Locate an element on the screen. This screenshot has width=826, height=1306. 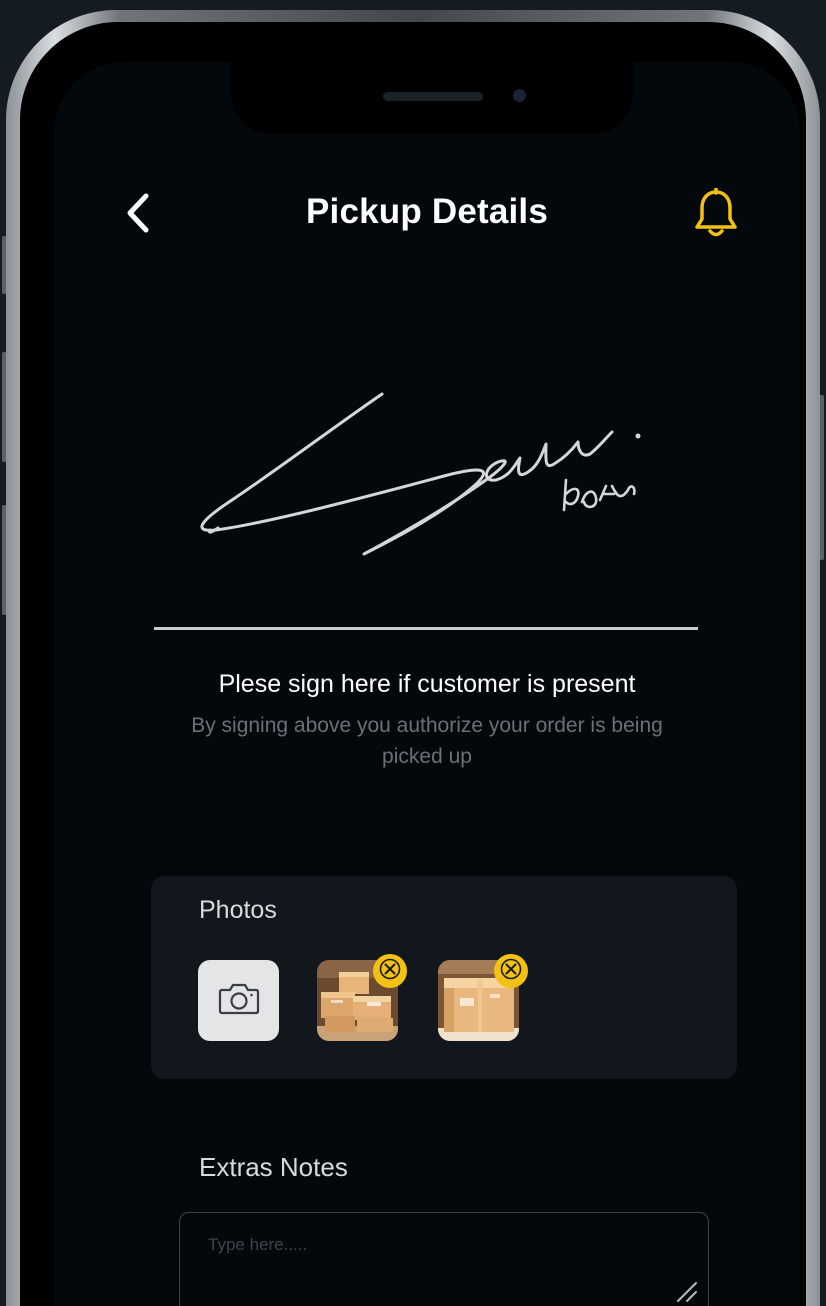
signature-instruction: Plese sign here if customer is present is located at coordinates (427, 684).